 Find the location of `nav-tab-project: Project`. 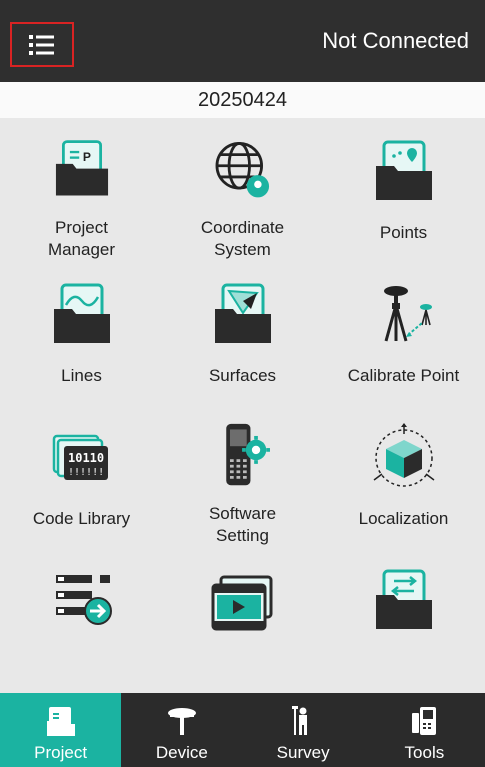

nav-tab-project: Project is located at coordinates (61, 730).